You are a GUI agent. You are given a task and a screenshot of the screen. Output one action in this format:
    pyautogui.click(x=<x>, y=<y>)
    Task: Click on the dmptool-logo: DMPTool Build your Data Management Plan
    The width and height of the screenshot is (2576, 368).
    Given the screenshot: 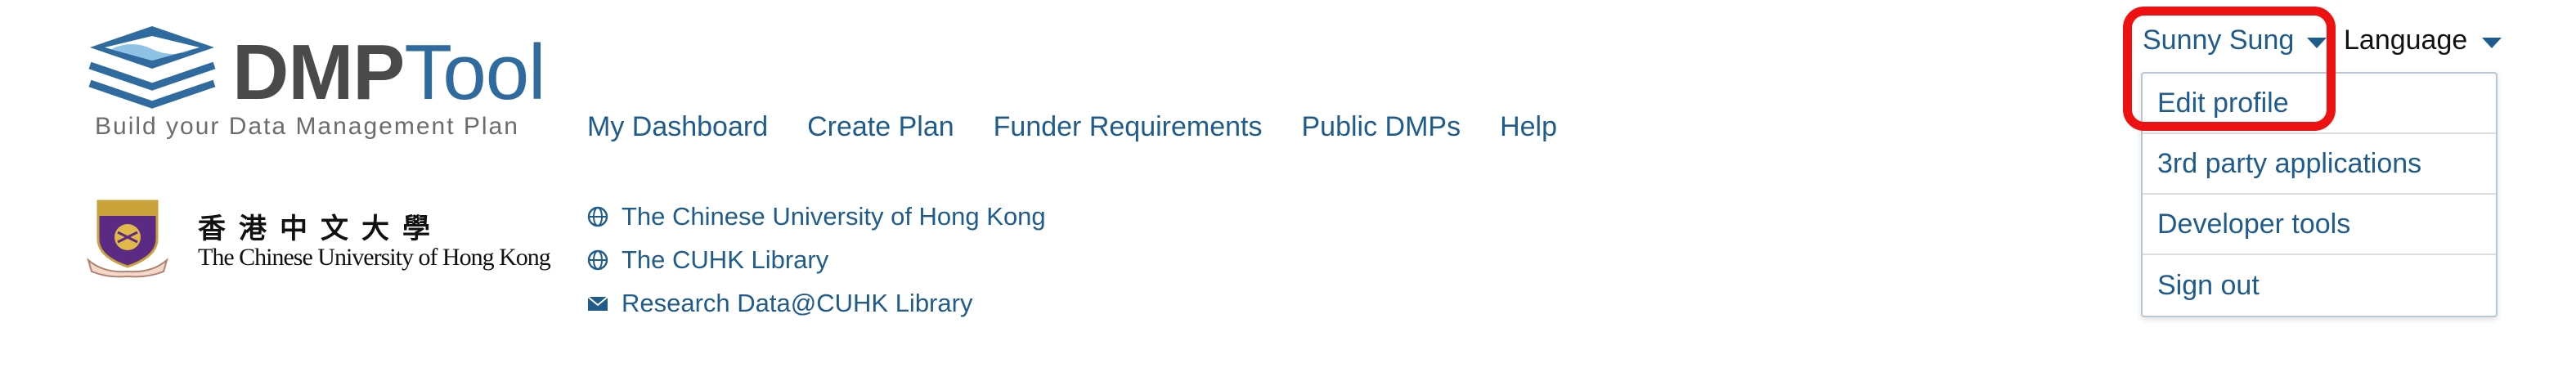 What is the action you would take?
    pyautogui.click(x=316, y=86)
    